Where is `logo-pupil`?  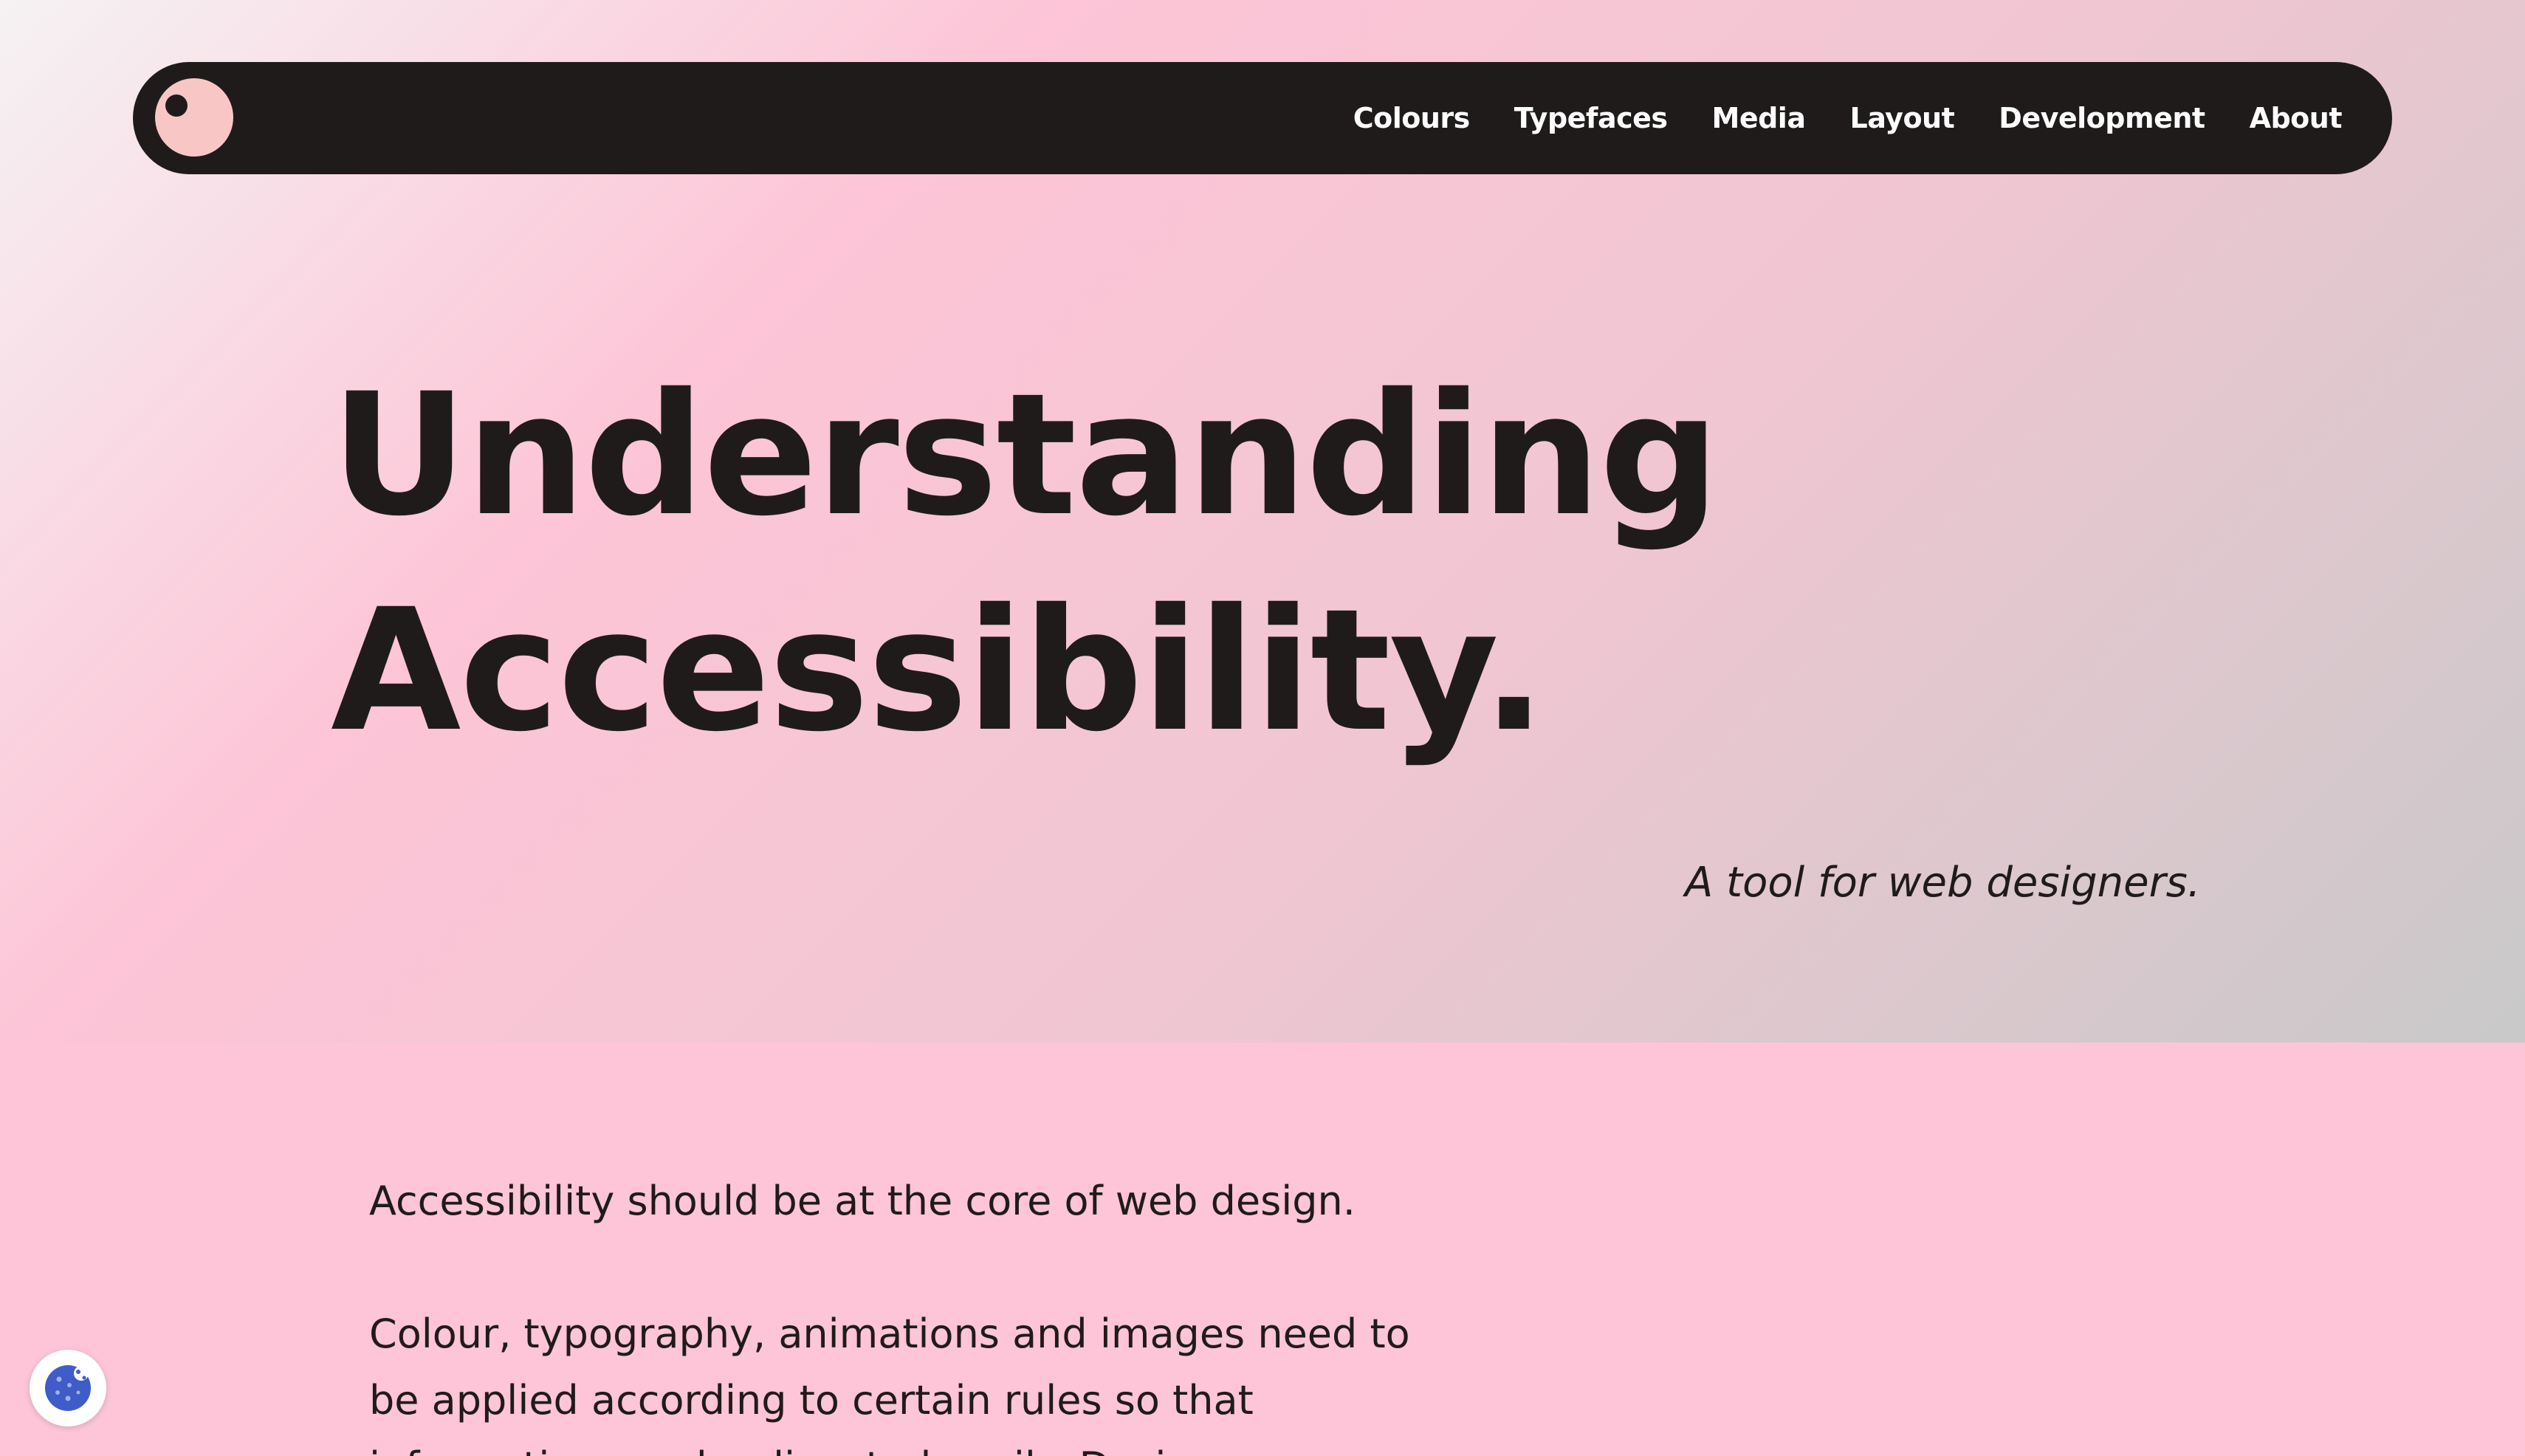 logo-pupil is located at coordinates (176, 106).